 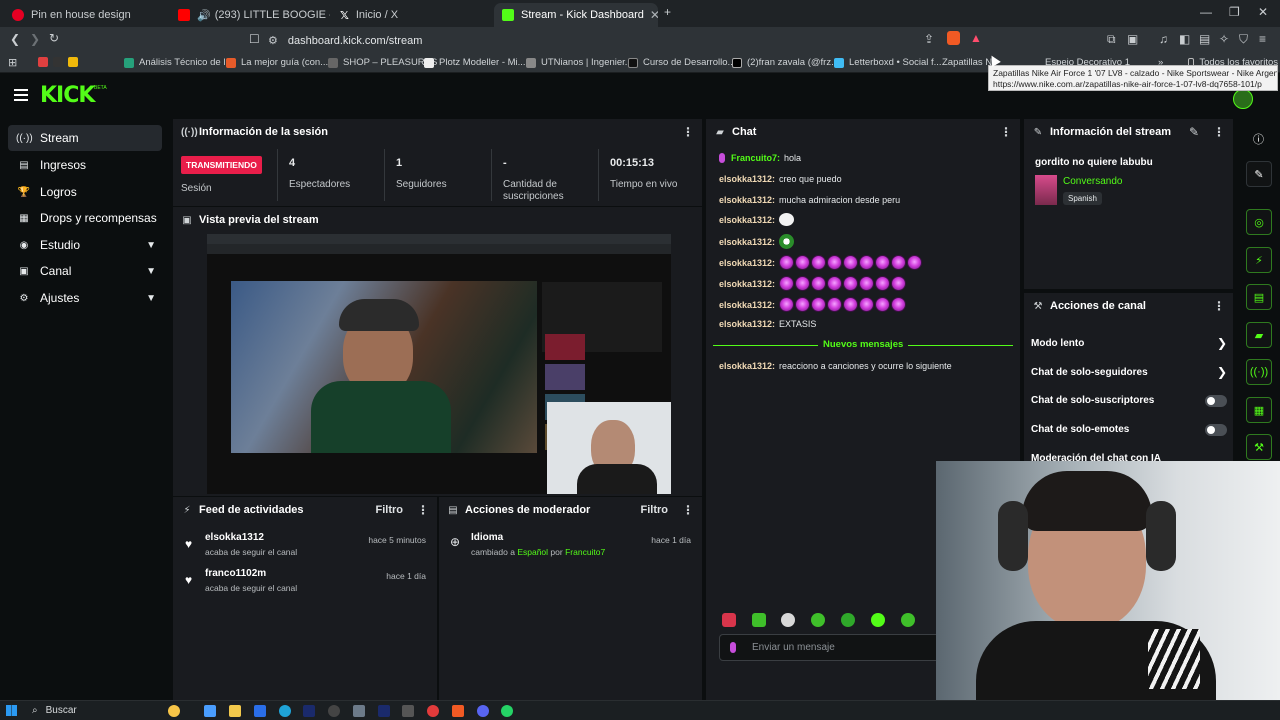 I want to click on edit-icon: ✎, so click(x=1194, y=132).